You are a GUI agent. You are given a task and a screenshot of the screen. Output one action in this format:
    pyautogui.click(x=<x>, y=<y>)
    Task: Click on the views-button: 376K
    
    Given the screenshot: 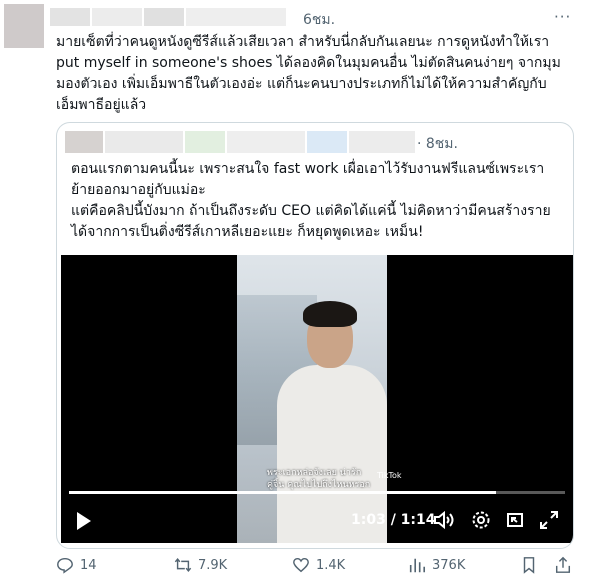 What is the action you would take?
    pyautogui.click(x=436, y=565)
    